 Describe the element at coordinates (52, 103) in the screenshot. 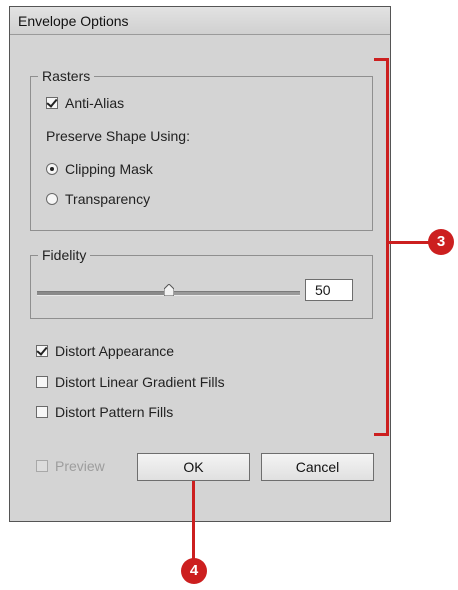

I see `anti-alias-checkbox` at that location.